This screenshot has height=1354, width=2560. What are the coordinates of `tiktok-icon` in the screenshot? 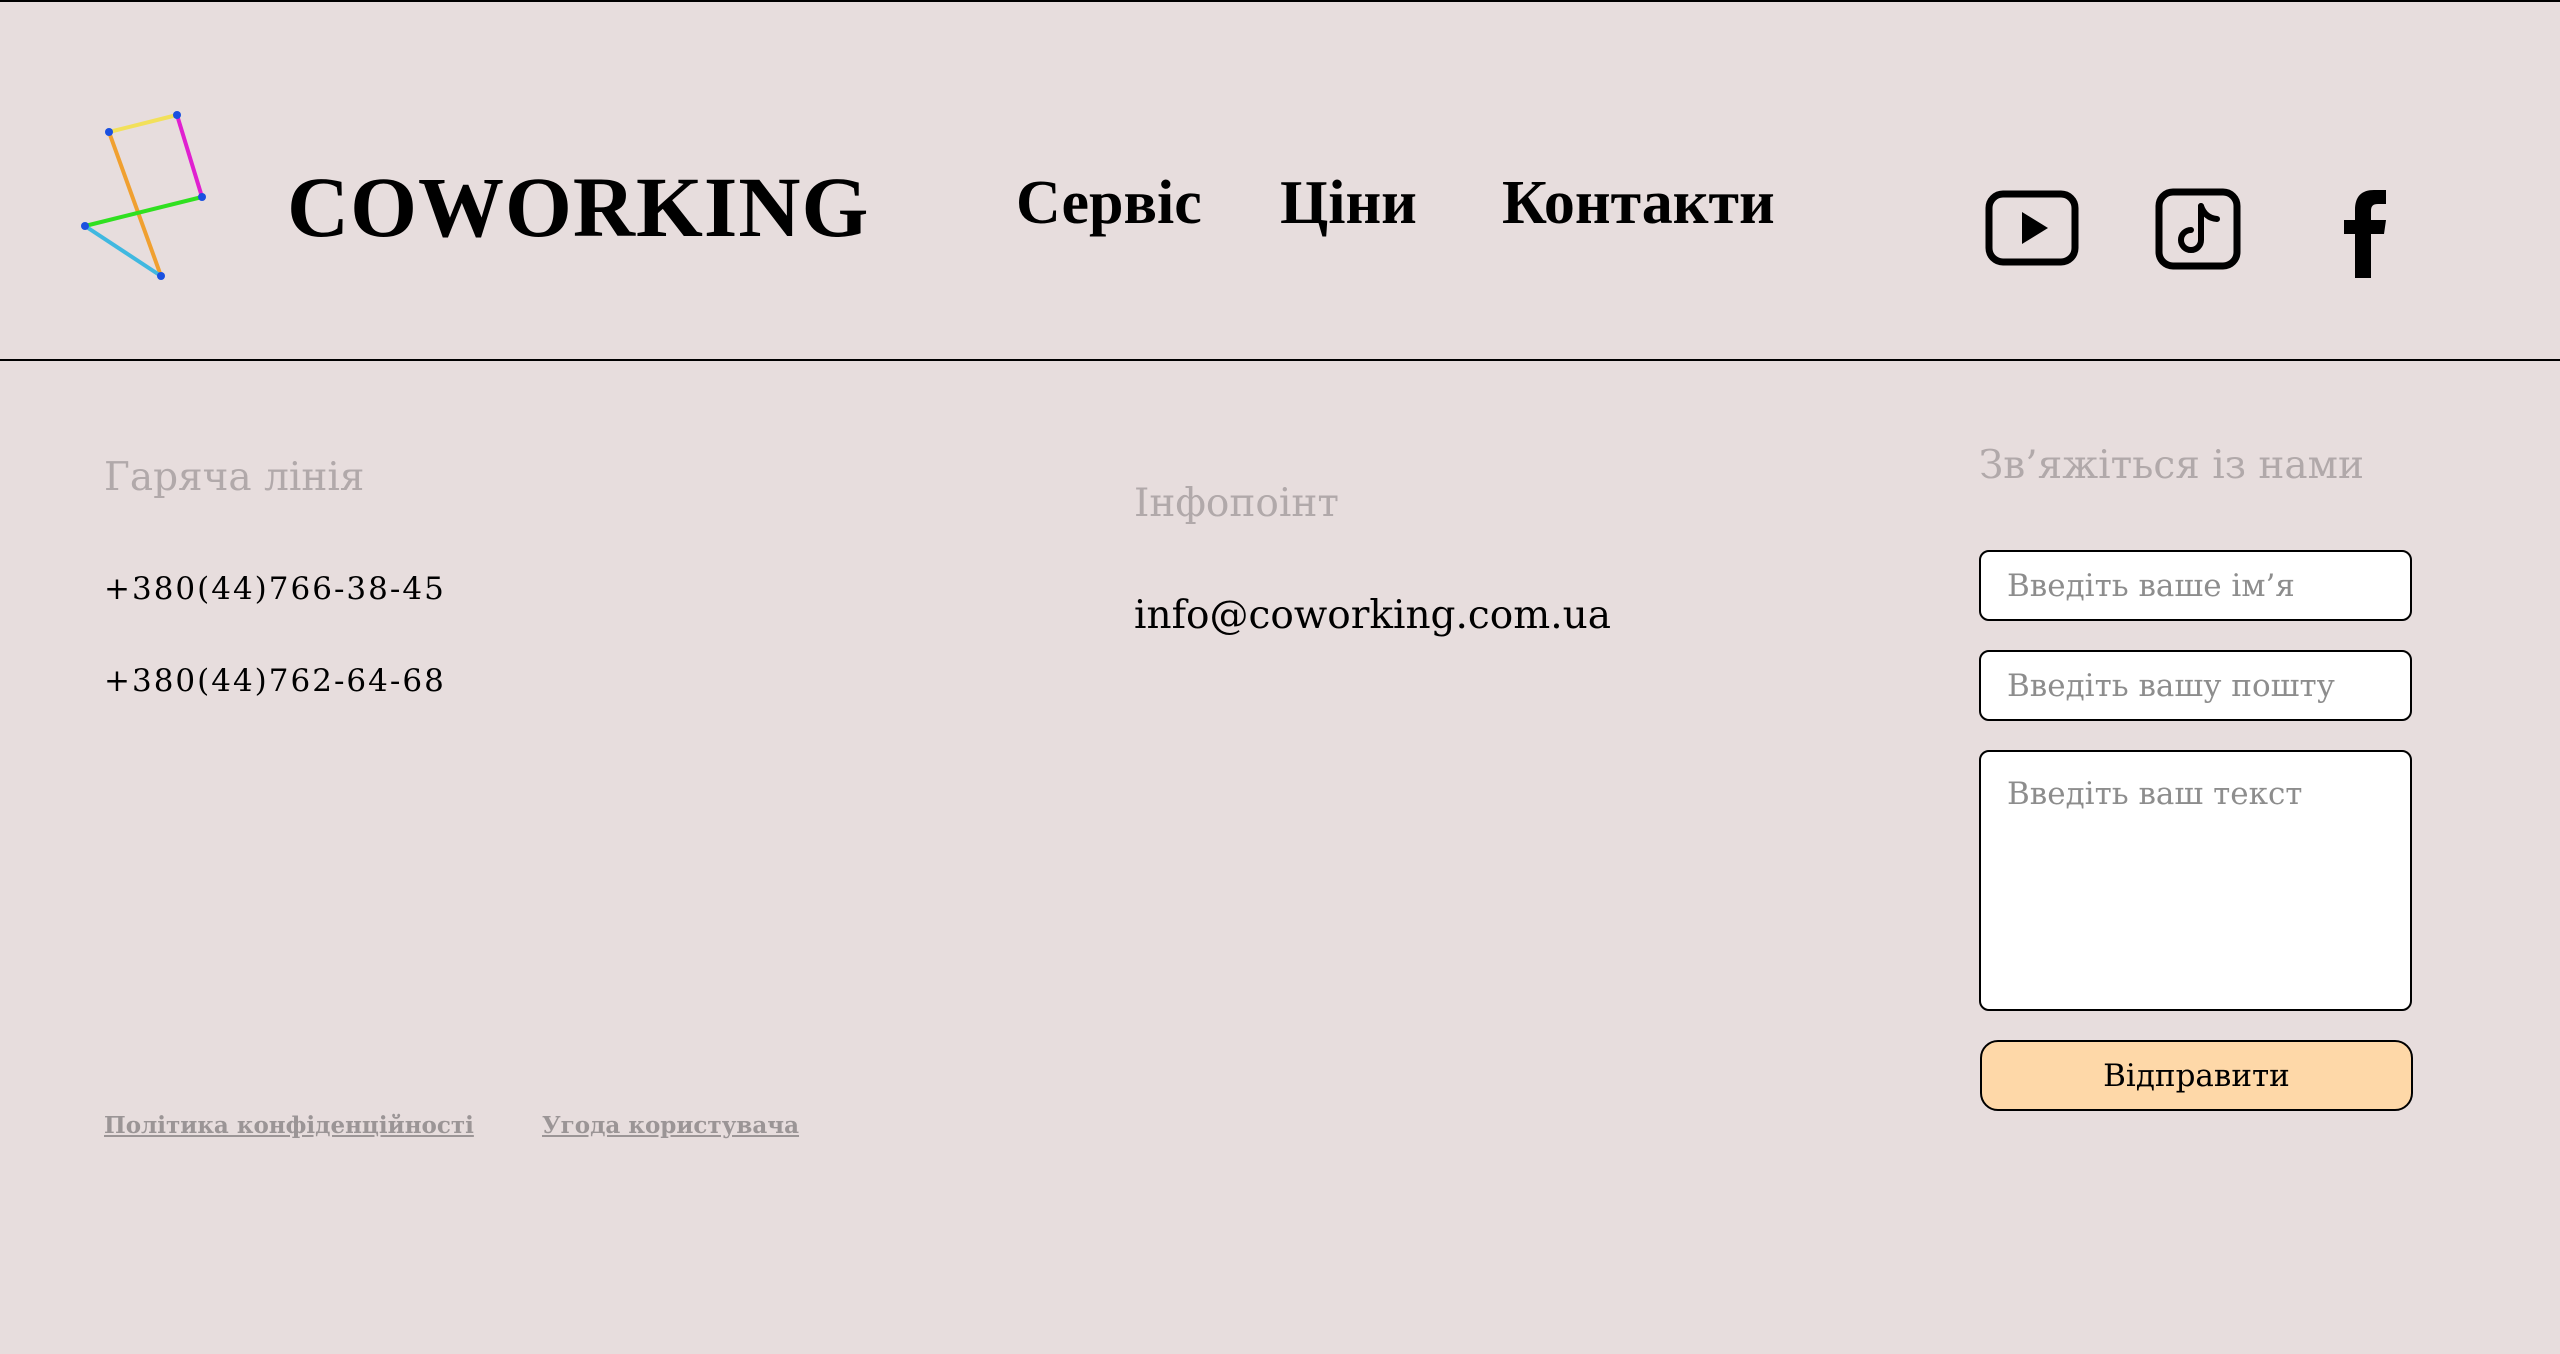 It's located at (2198, 229).